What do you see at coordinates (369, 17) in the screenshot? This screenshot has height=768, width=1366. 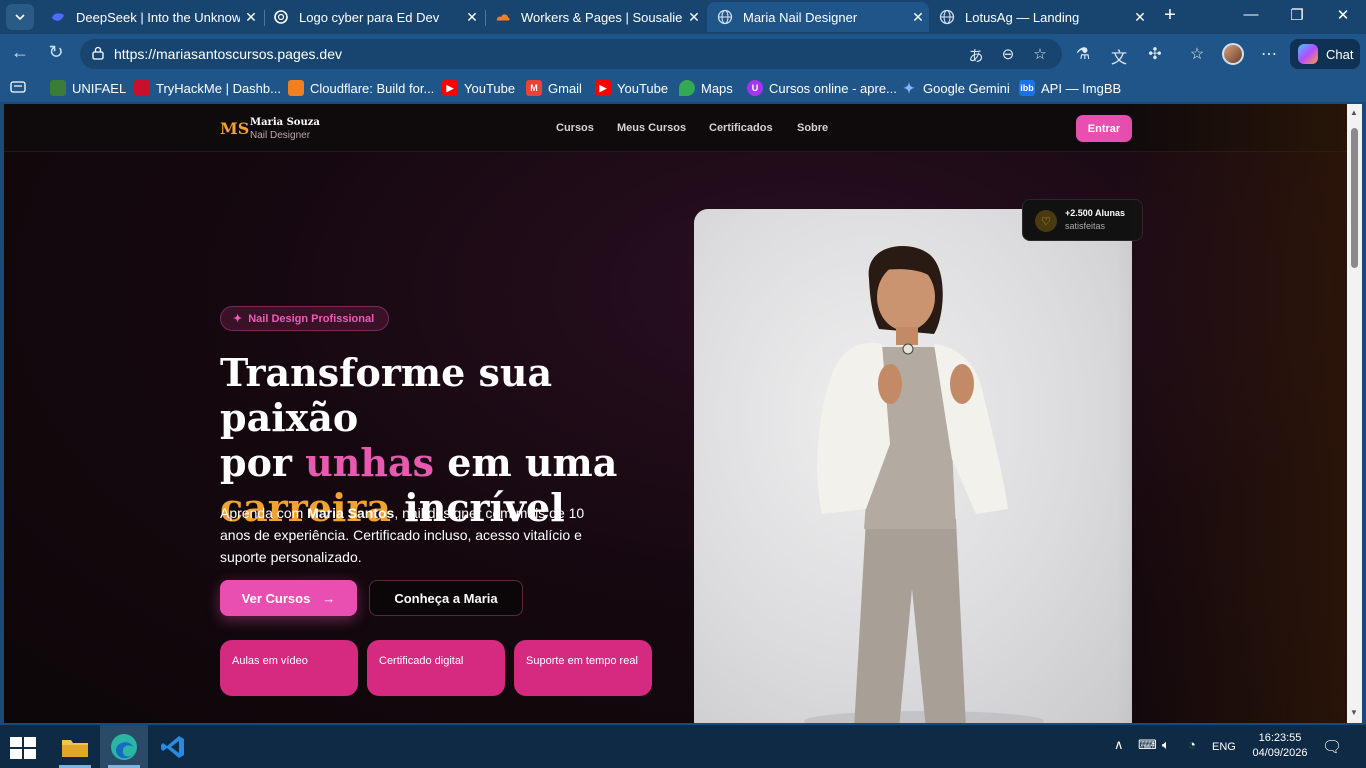 I see `tab-title: Logo cyber para Ed Dev` at bounding box center [369, 17].